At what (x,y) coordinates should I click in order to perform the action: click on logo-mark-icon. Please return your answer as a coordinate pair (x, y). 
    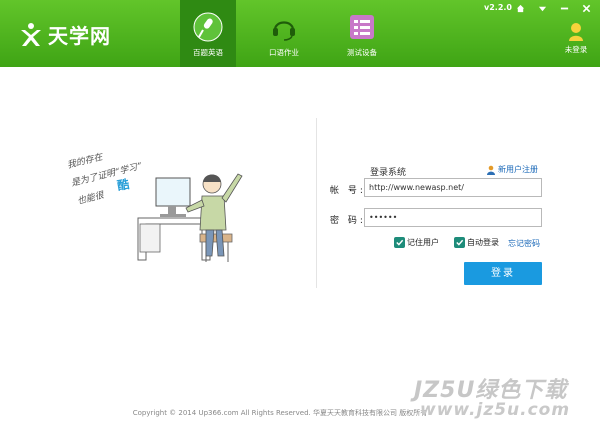
    Looking at the image, I should click on (31, 34).